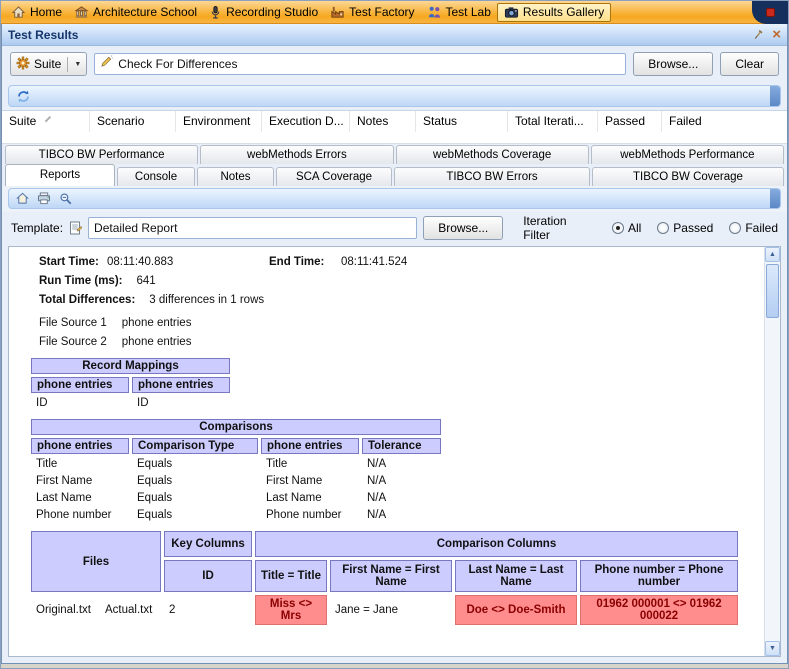 The width and height of the screenshot is (789, 669). What do you see at coordinates (272, 12) in the screenshot?
I see `menu-item-label: Recording Studio` at bounding box center [272, 12].